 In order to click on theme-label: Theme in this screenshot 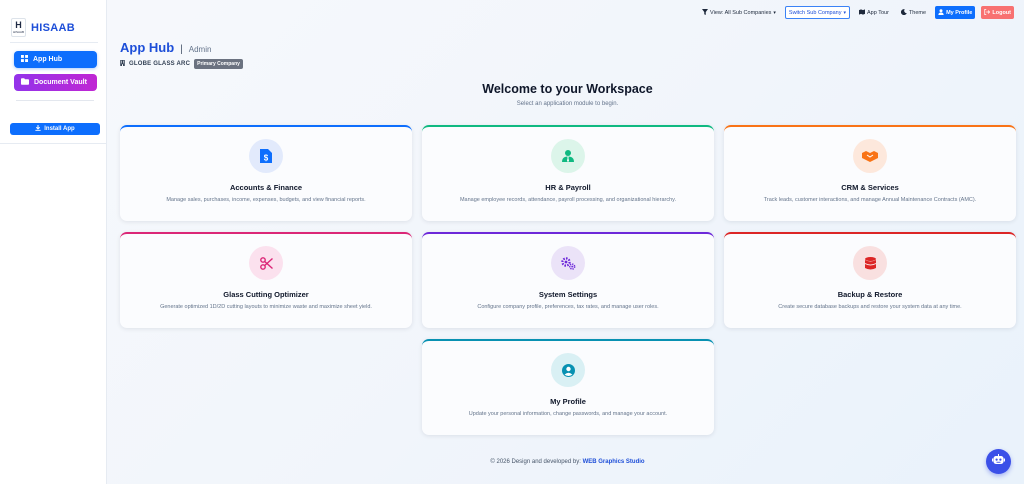, I will do `click(917, 12)`.